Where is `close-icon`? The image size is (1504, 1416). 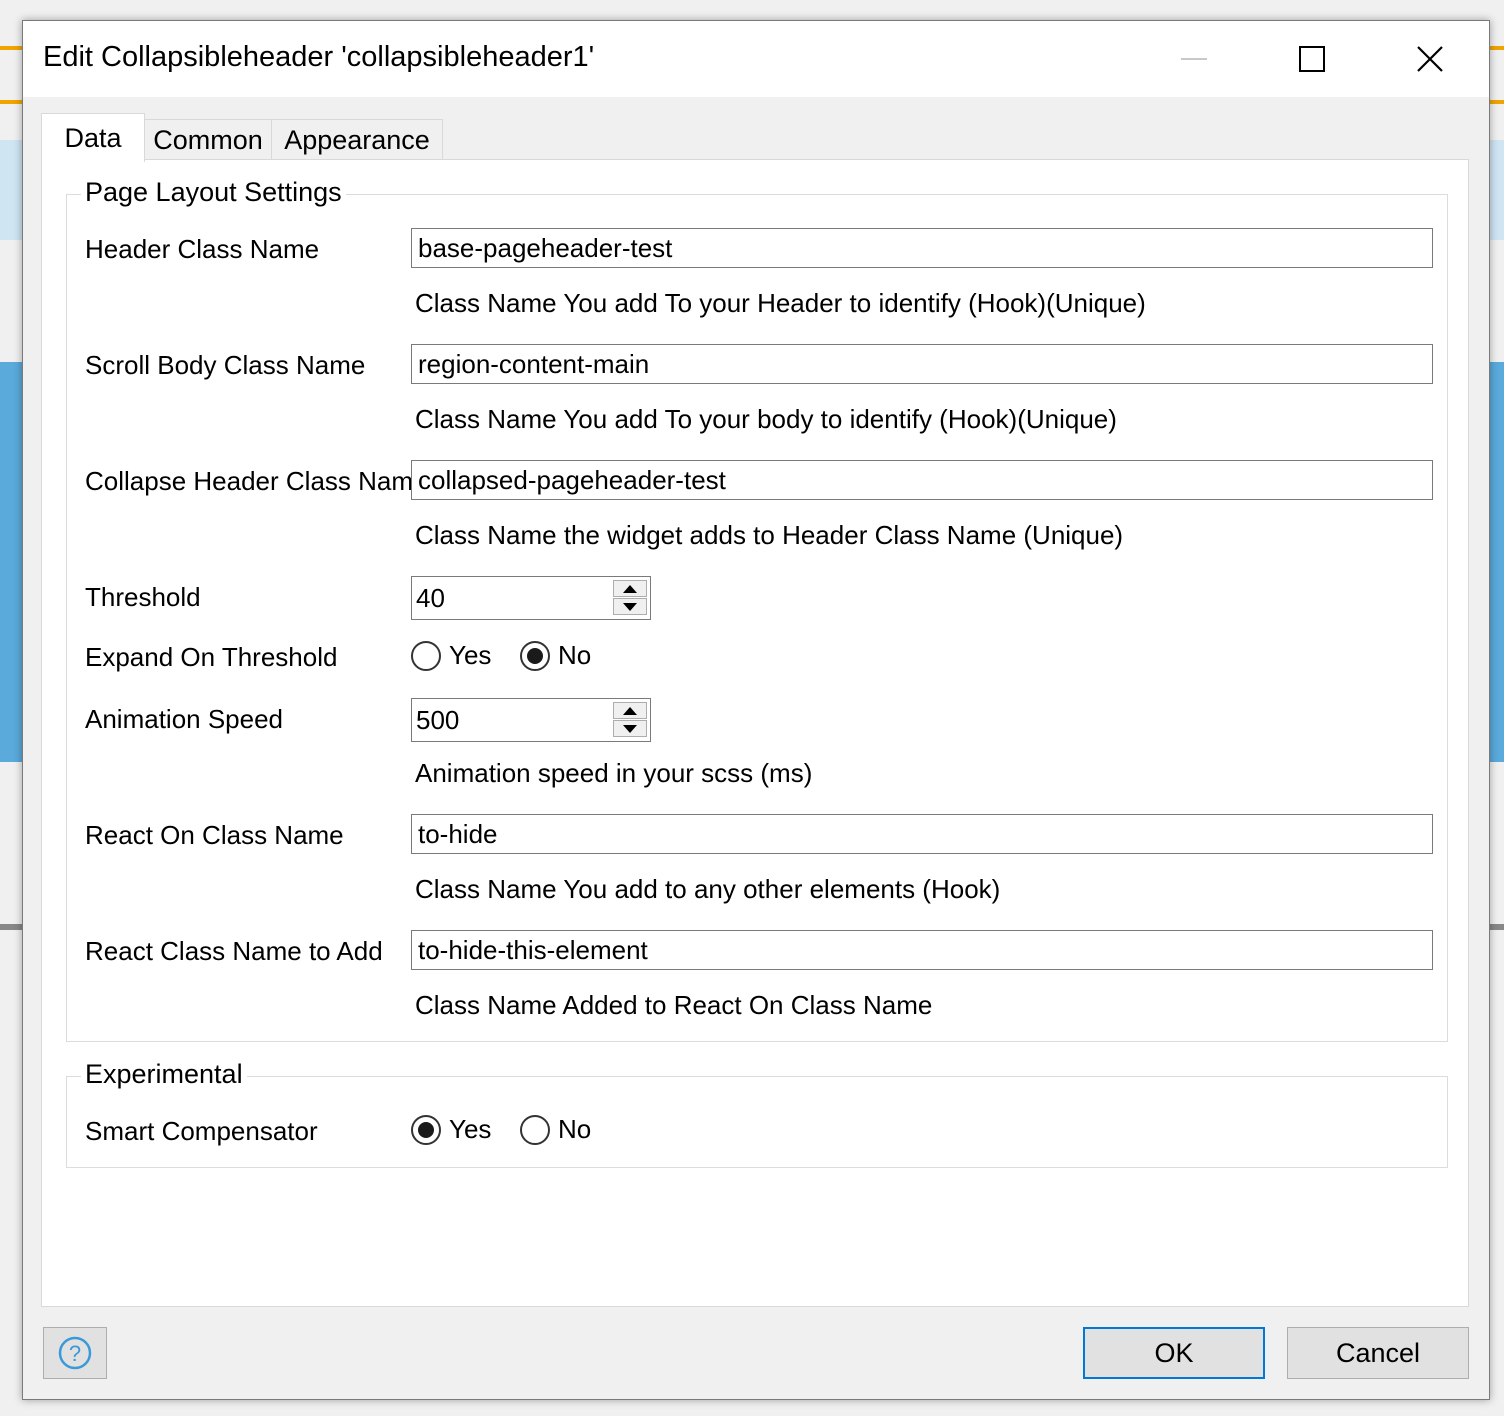 close-icon is located at coordinates (1430, 59).